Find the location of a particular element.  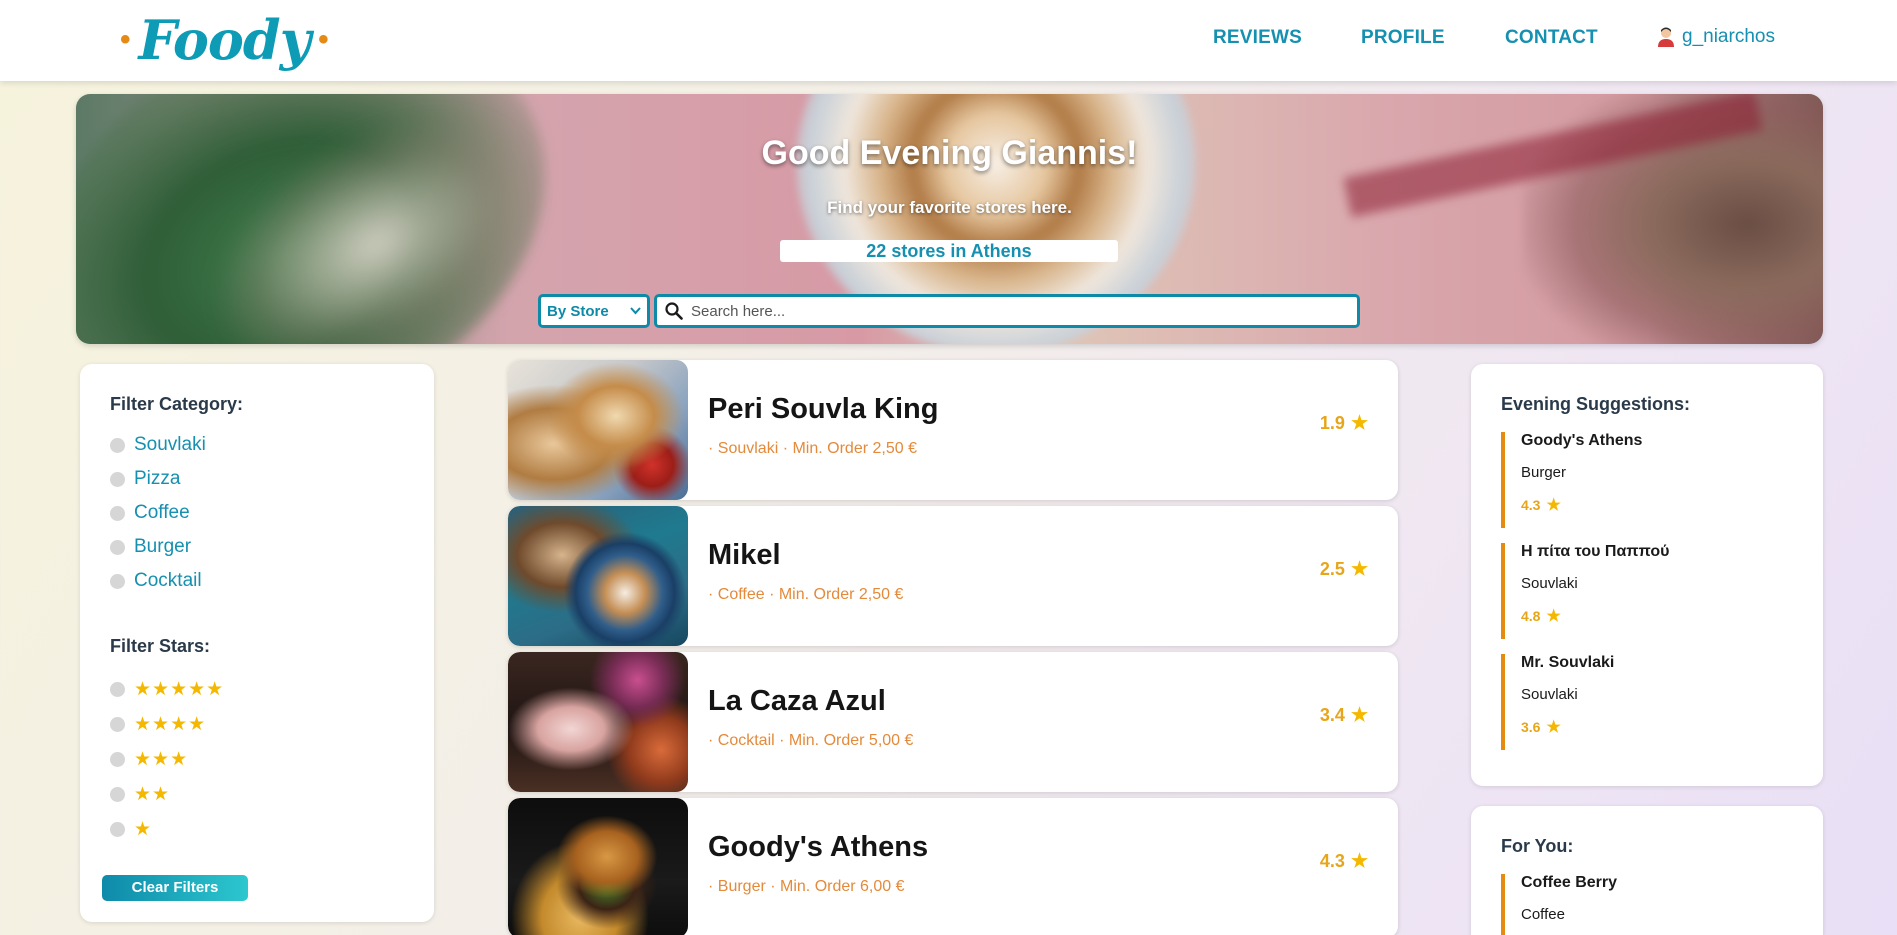

filter-category-heading: Filter Category: is located at coordinates (177, 404).